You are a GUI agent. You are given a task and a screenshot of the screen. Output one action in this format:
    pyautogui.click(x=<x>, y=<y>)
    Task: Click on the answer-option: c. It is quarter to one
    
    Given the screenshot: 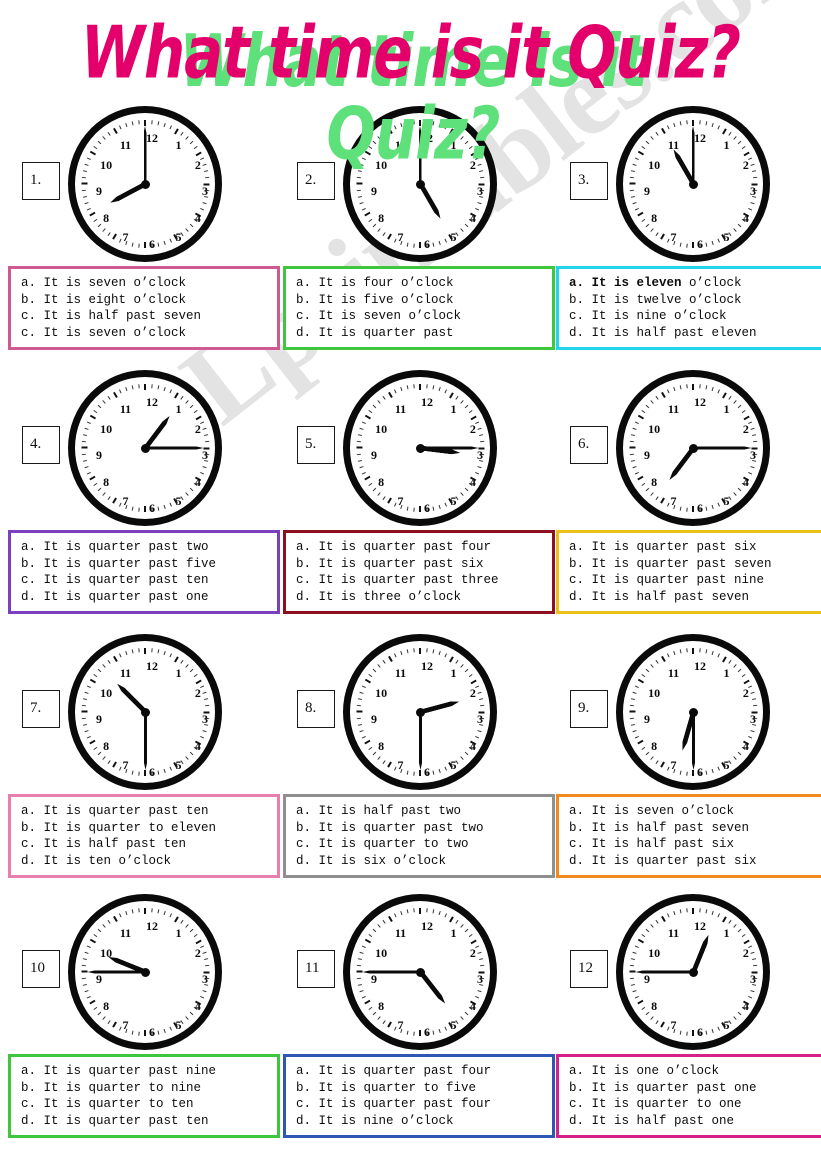 What is the action you would take?
    pyautogui.click(x=693, y=1104)
    